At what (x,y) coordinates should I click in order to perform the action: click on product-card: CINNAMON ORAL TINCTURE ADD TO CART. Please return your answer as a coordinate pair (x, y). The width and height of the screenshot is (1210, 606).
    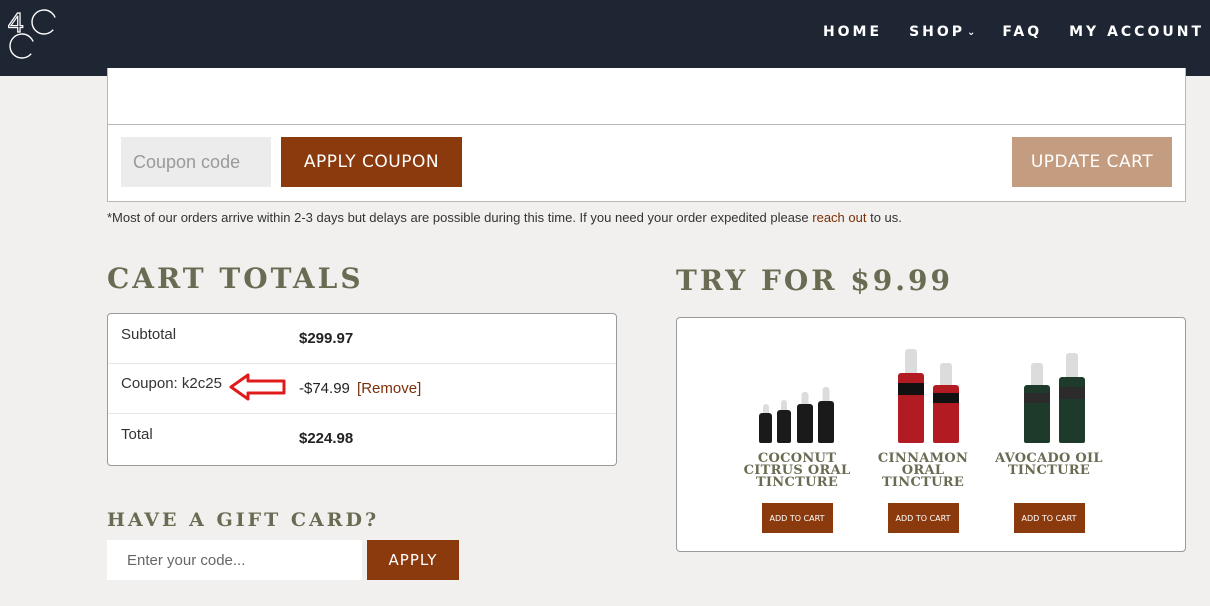
    Looking at the image, I should click on (923, 435).